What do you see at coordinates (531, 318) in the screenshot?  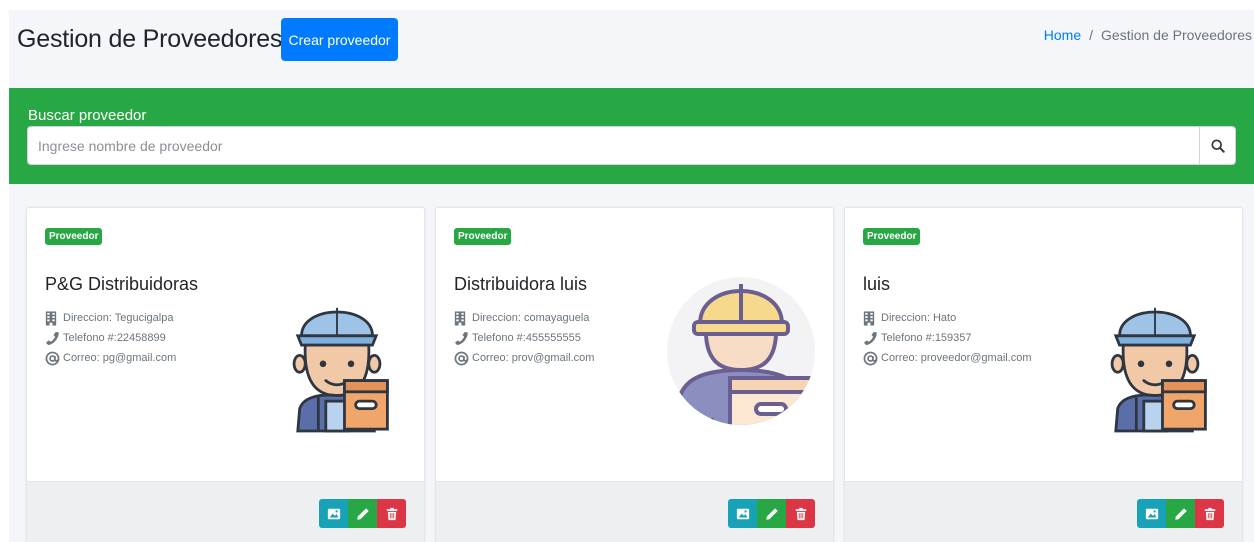 I see `provider-address: Direccion: comayaguela` at bounding box center [531, 318].